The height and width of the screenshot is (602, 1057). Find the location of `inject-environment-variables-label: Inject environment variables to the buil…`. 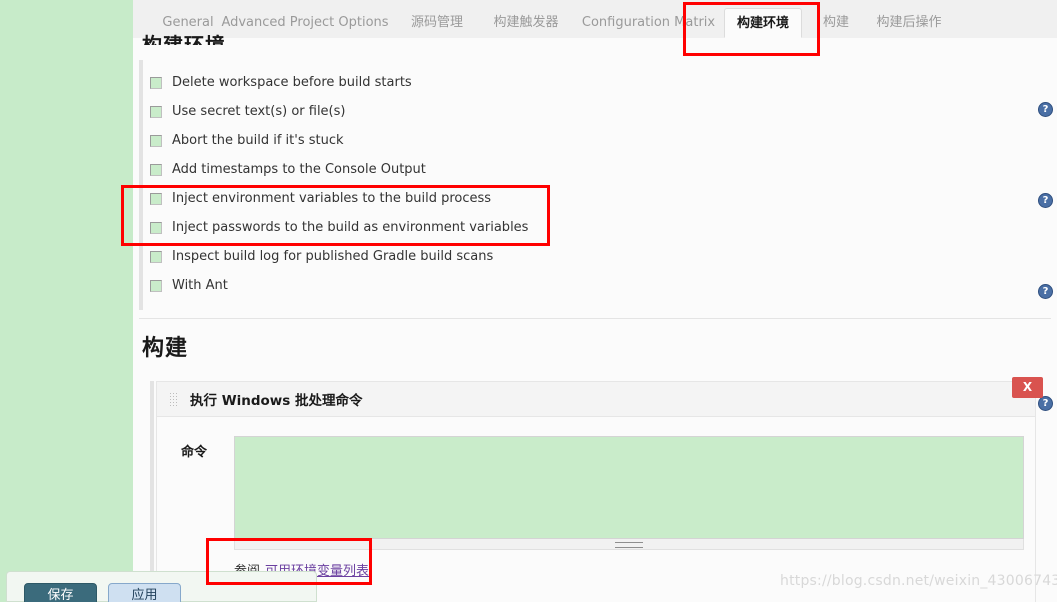

inject-environment-variables-label: Inject environment variables to the buil… is located at coordinates (332, 198).